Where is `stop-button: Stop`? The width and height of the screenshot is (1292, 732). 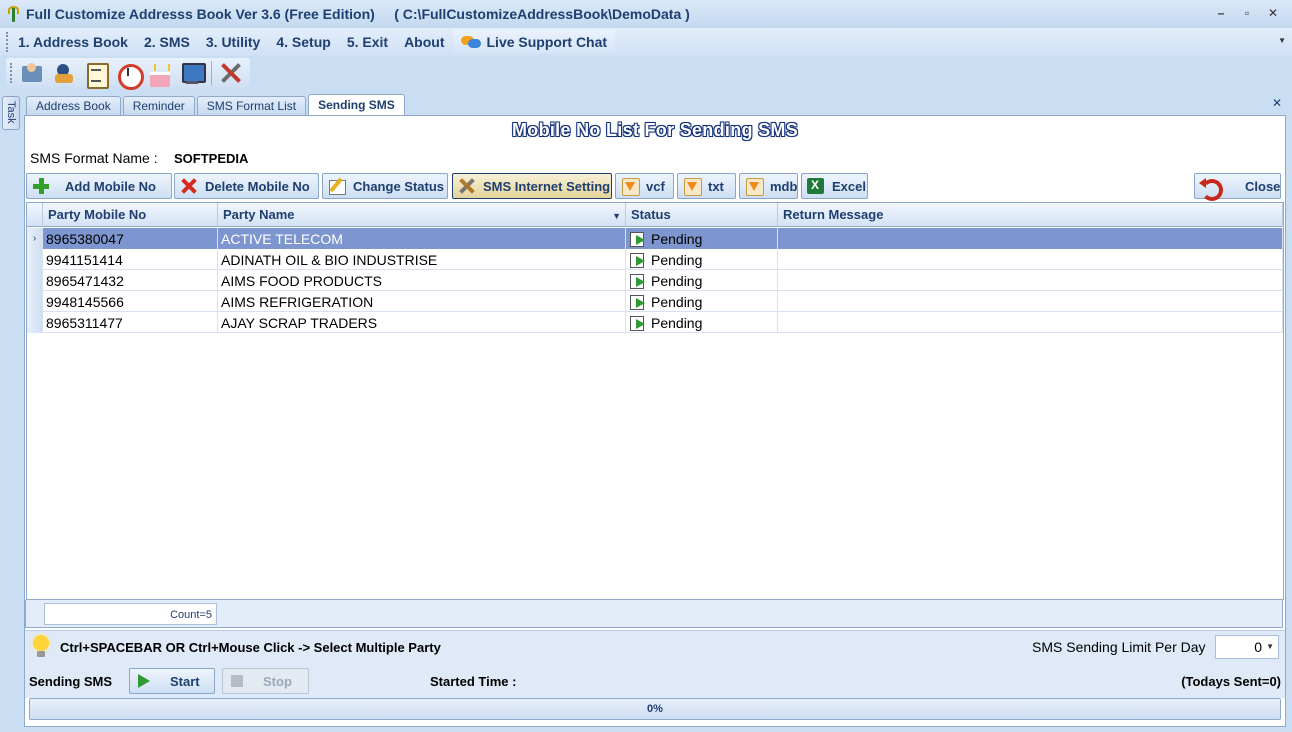
stop-button: Stop is located at coordinates (265, 681).